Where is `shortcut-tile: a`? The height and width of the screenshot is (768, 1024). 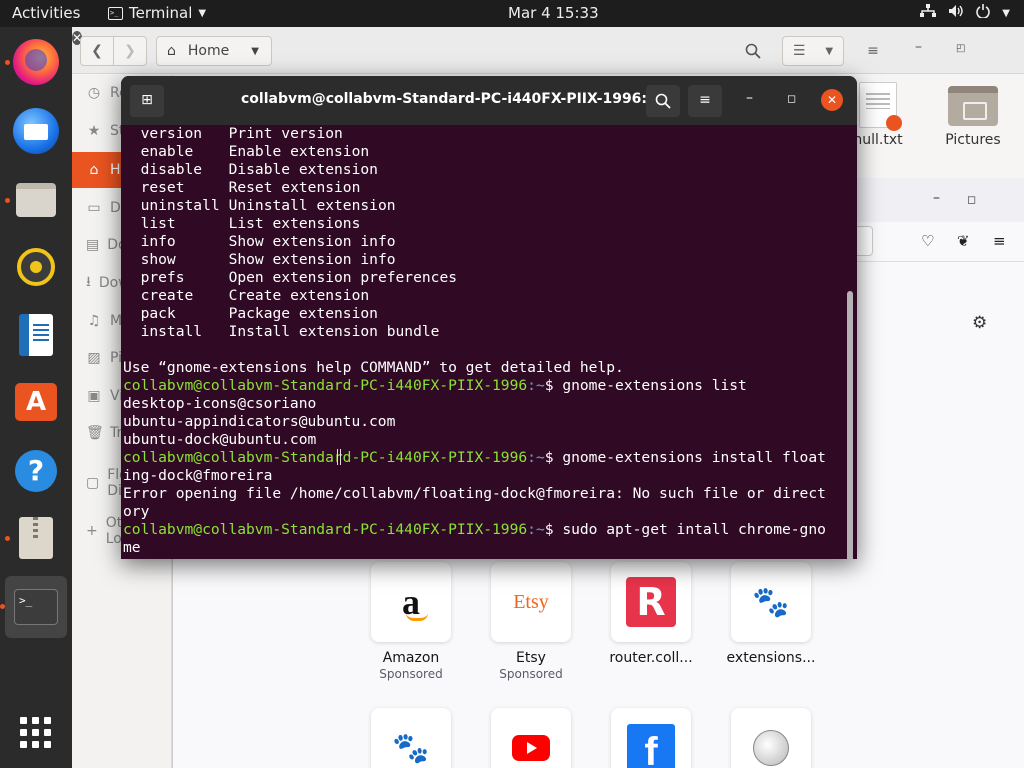
shortcut-tile: a is located at coordinates (411, 602).